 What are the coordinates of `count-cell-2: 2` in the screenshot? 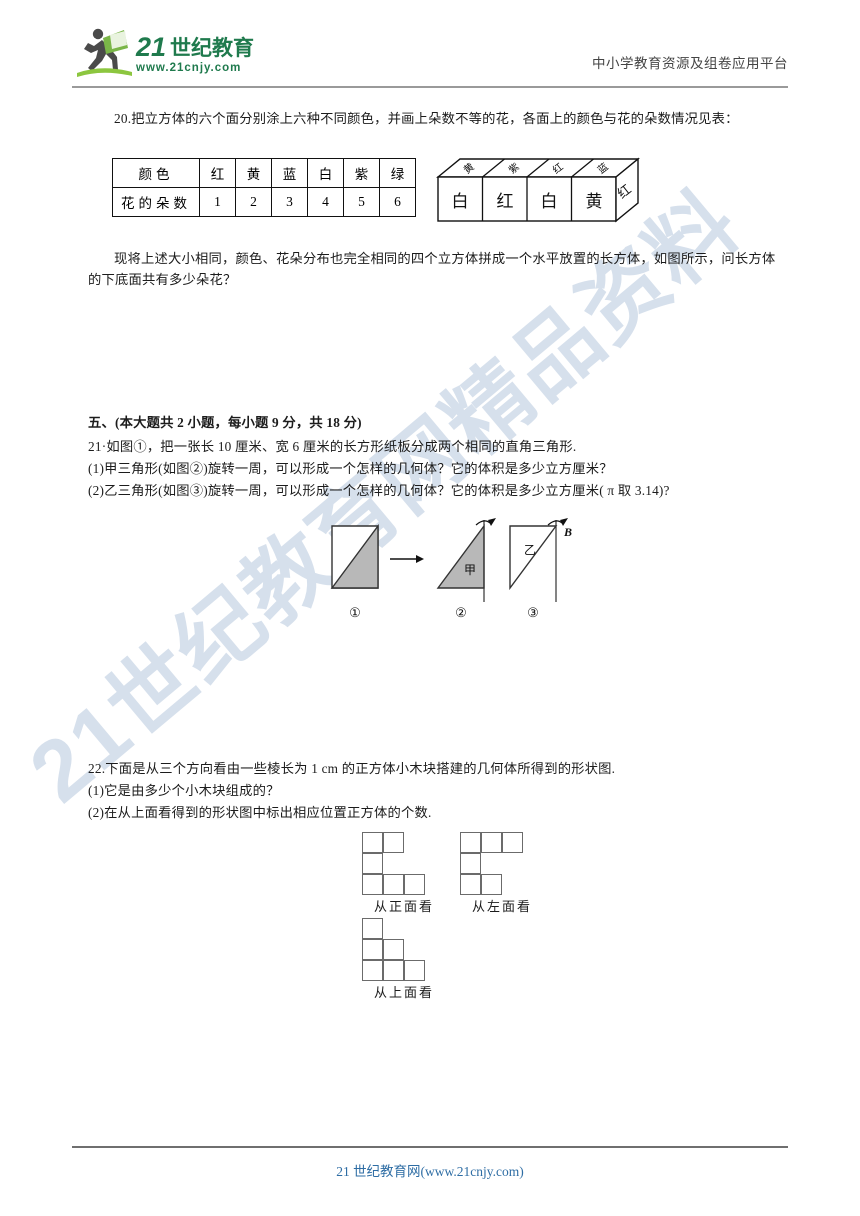 It's located at (253, 202).